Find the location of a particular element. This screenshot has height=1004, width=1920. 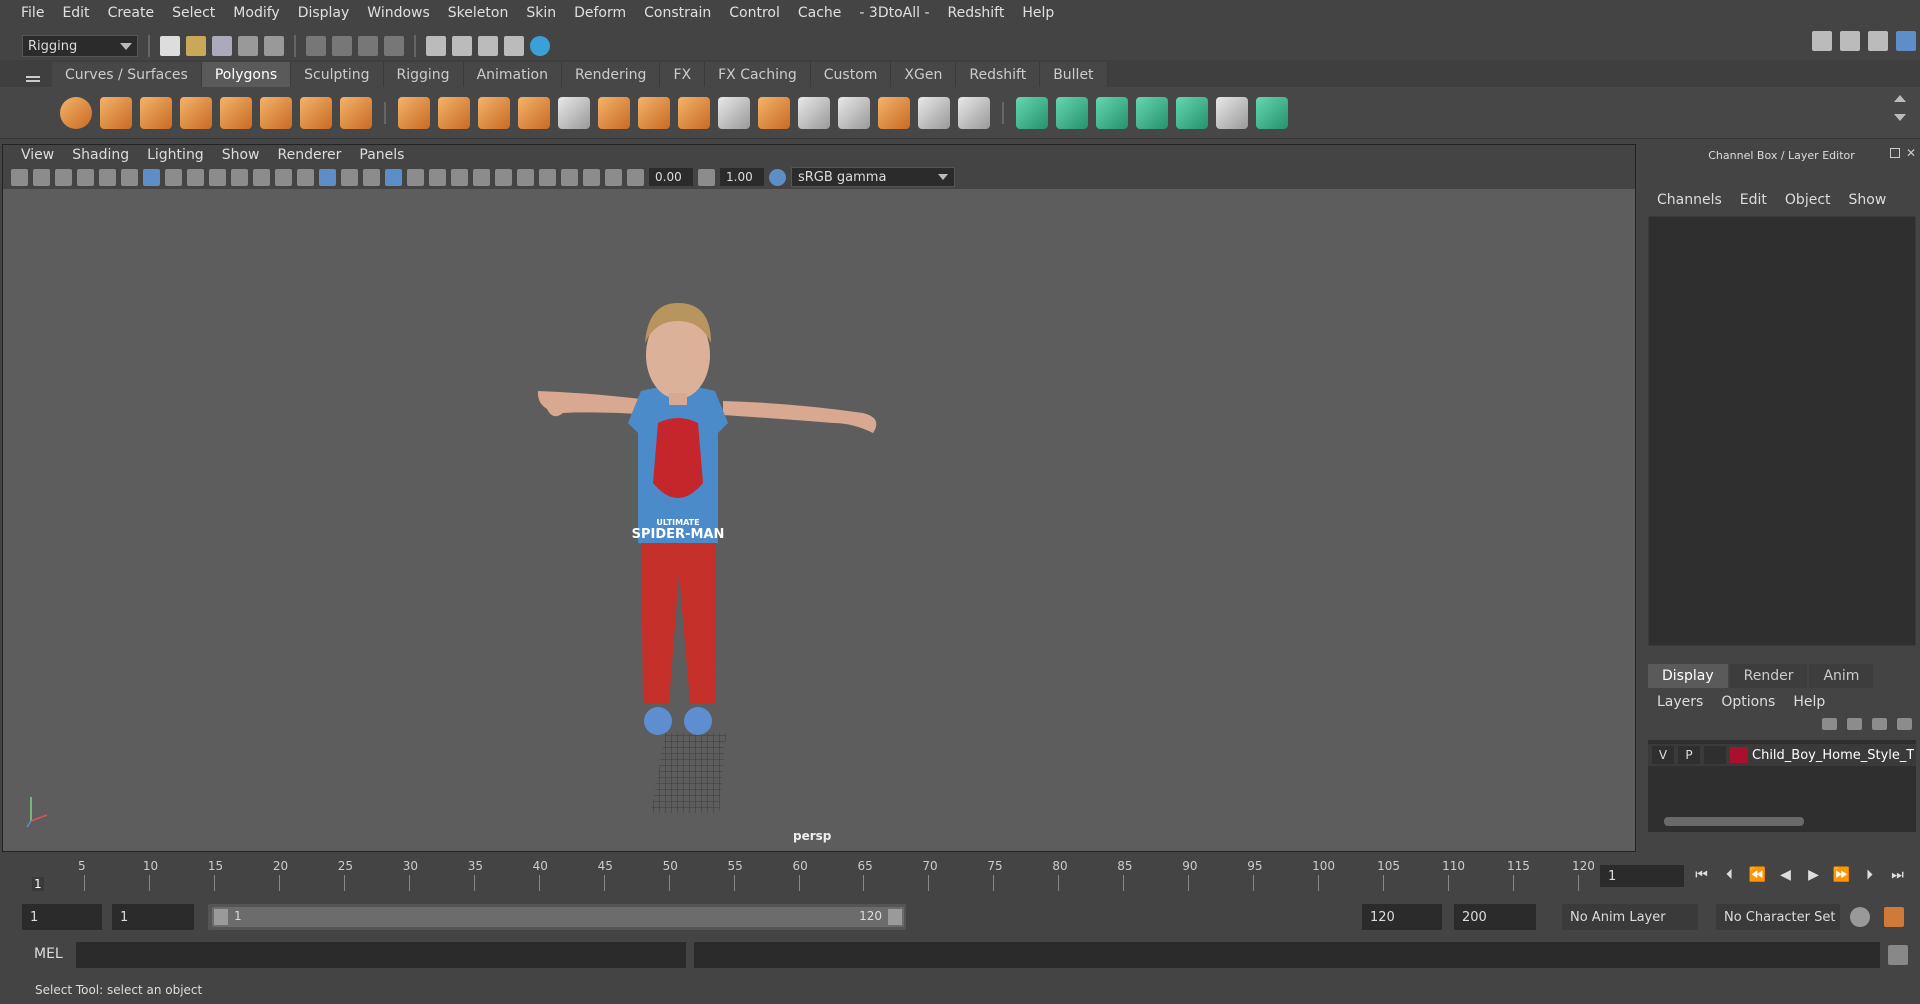

poly-plane-icon is located at coordinates (236, 112).